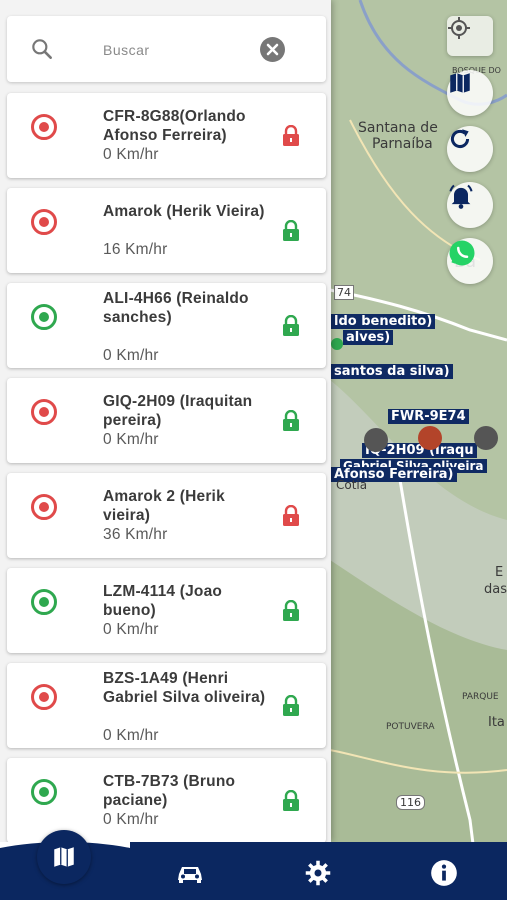  Describe the element at coordinates (135, 534) in the screenshot. I see `vehicle-speed: 36 Km/hr` at that location.